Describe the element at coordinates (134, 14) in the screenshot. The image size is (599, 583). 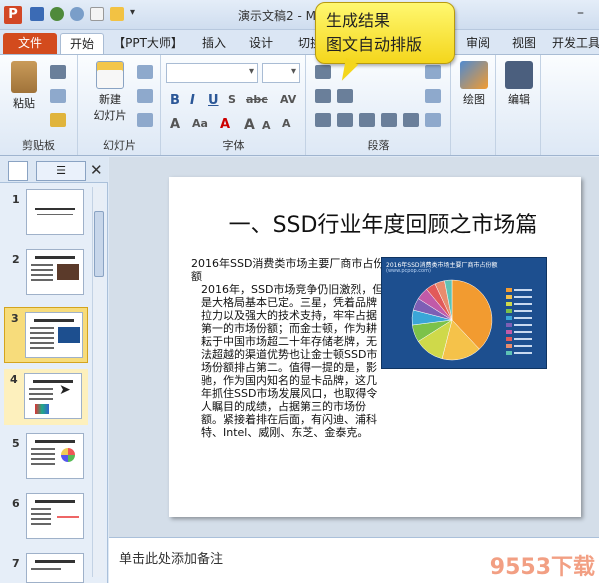
I see `customize-qat-icon: ▾` at that location.